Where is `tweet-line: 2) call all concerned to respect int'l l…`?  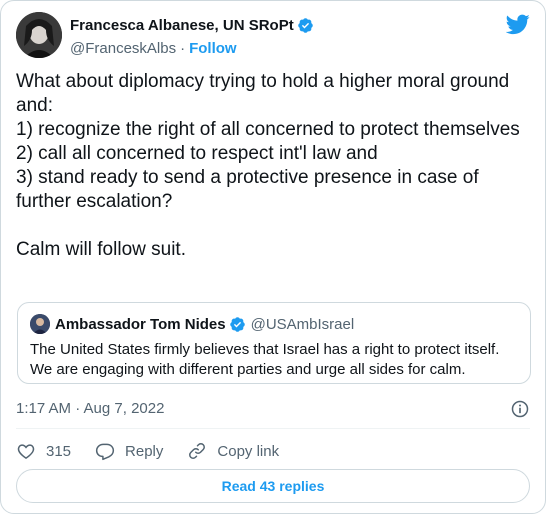 tweet-line: 2) call all concerned to respect int'l l… is located at coordinates (197, 153).